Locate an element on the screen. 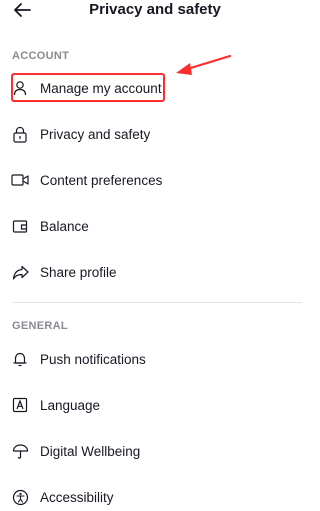  lock-icon is located at coordinates (20, 134).